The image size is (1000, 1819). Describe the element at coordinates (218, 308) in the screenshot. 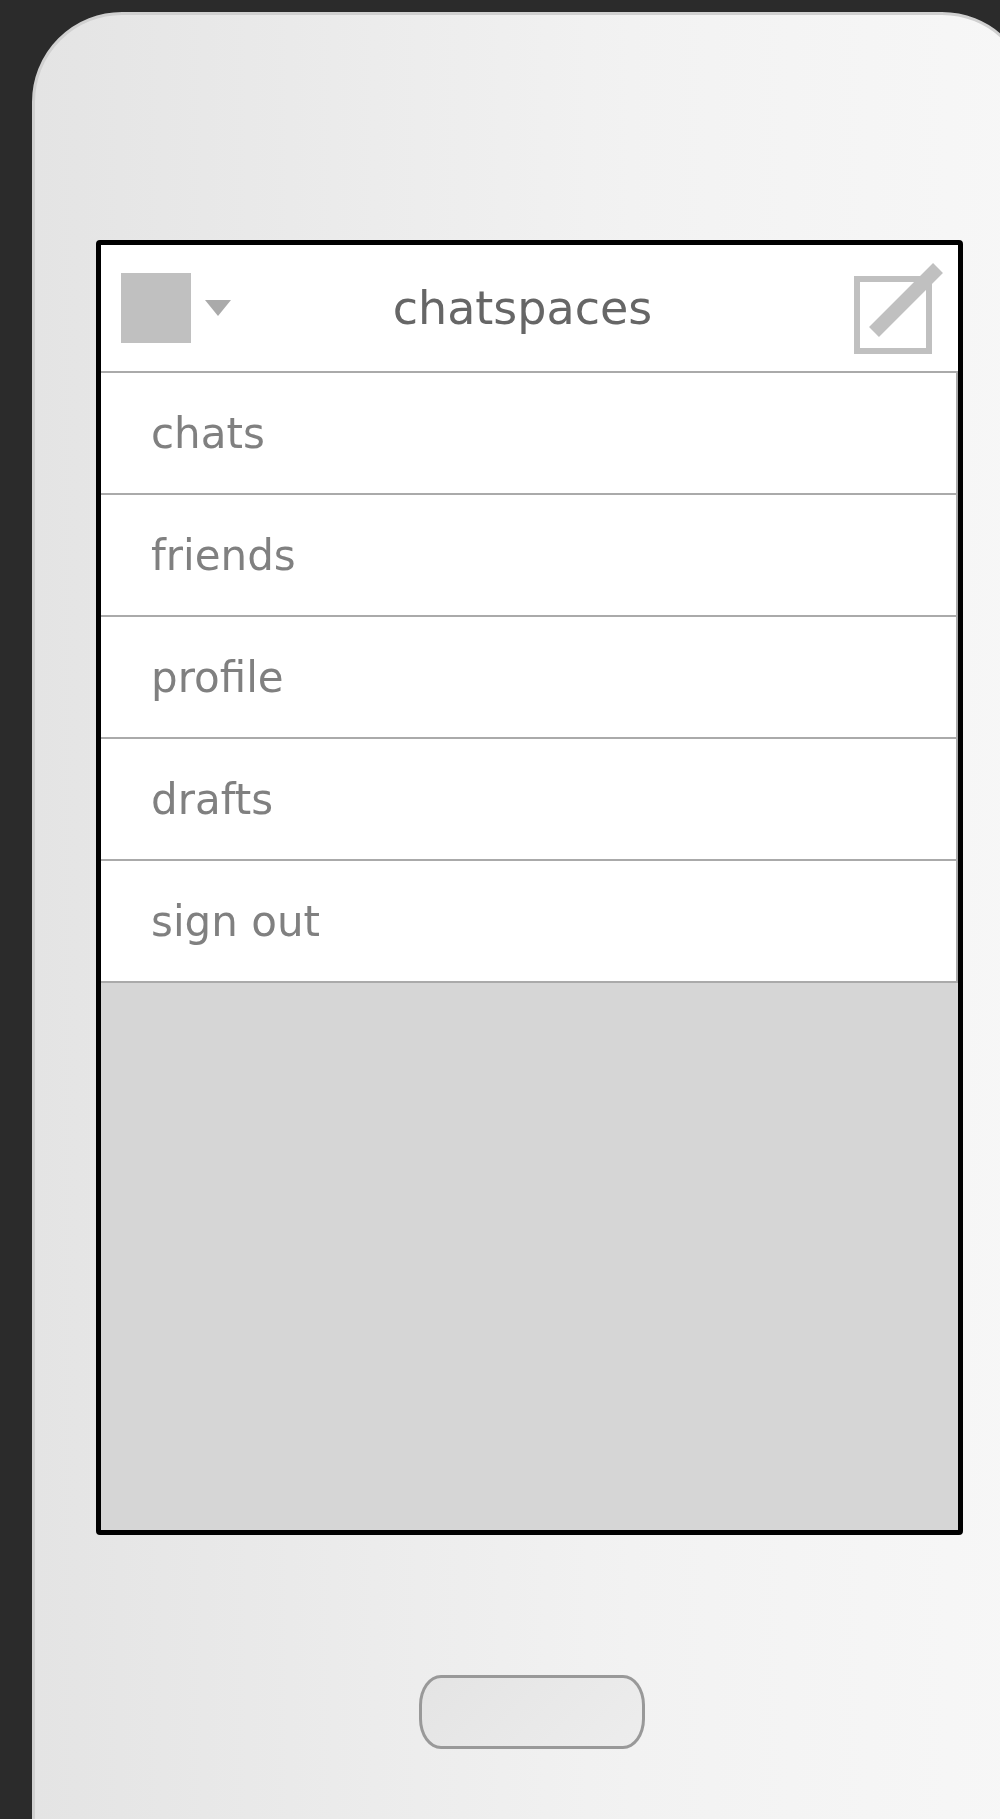

I see `caret-icon` at that location.